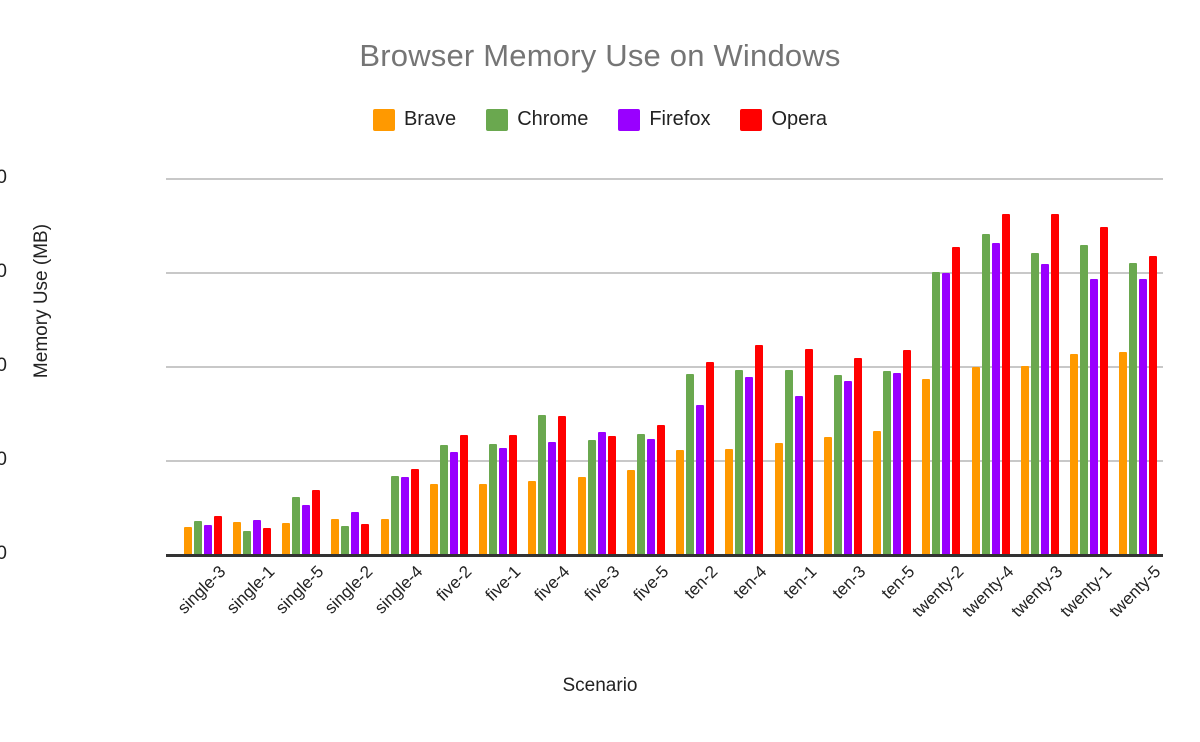  What do you see at coordinates (3, 553) in the screenshot?
I see `y-tick-label: 0` at bounding box center [3, 553].